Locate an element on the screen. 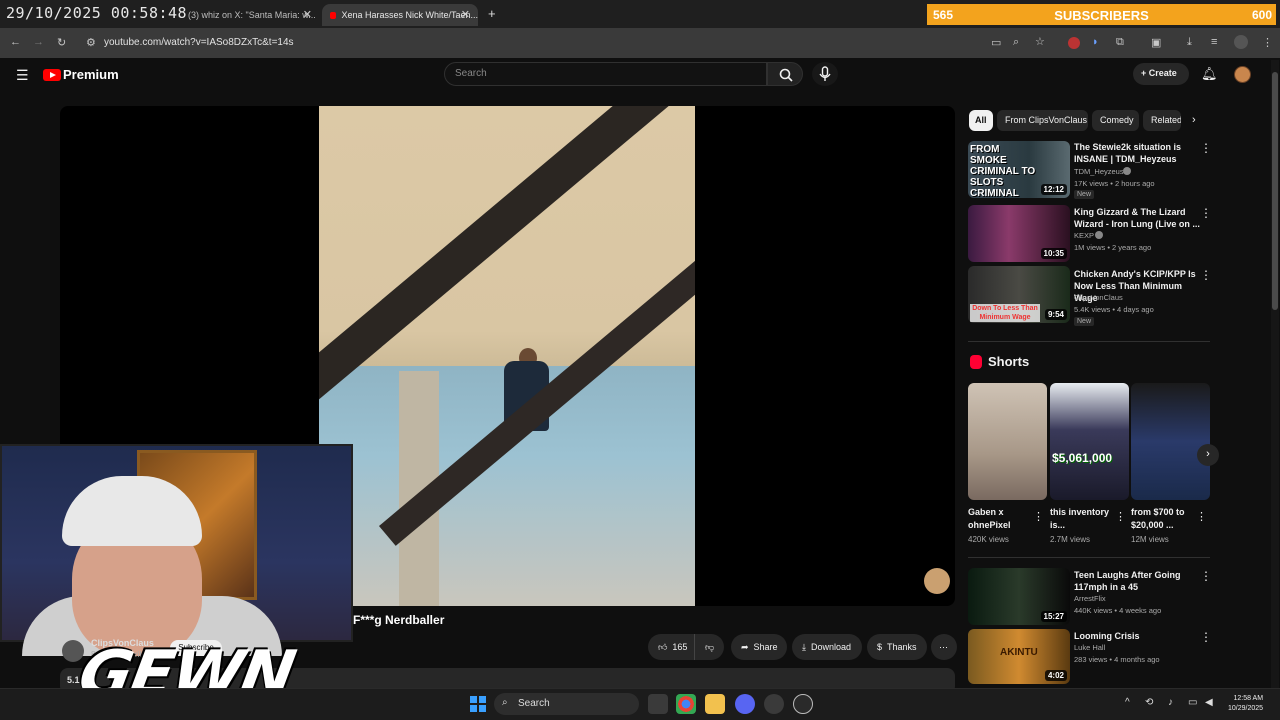  chrome-icon is located at coordinates (686, 704).